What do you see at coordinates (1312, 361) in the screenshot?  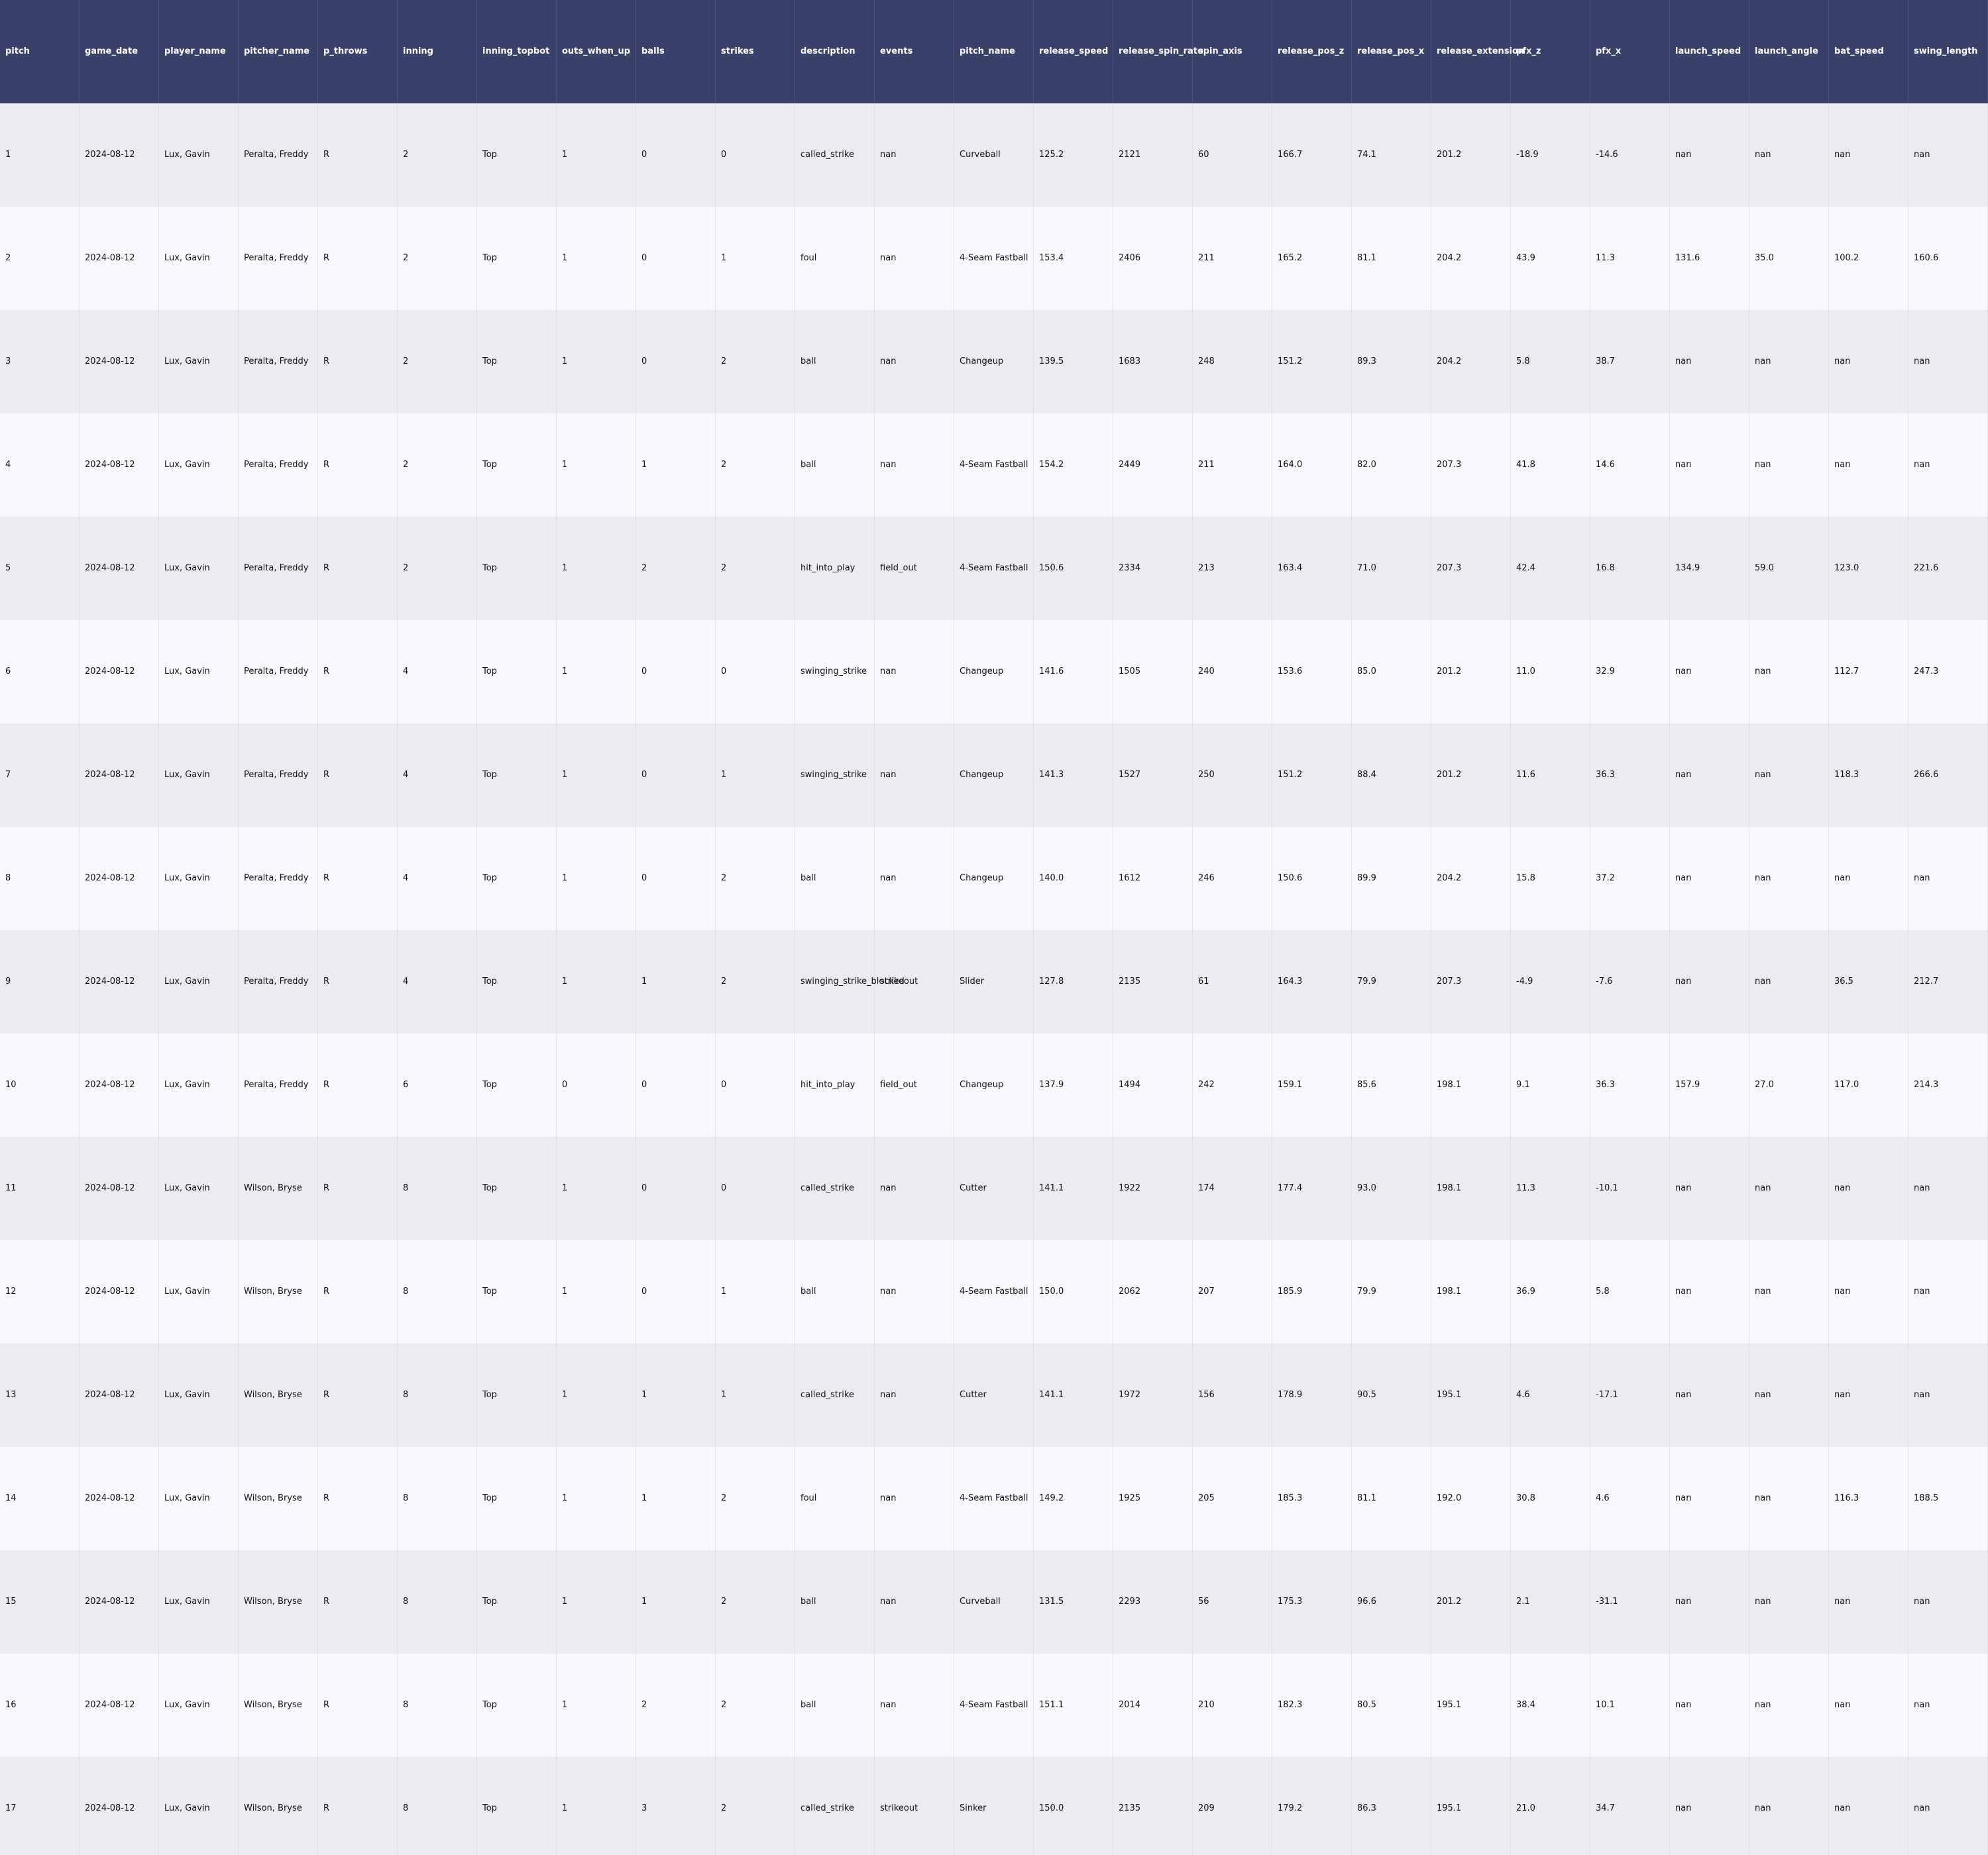 I see `table-cell: 151.2` at bounding box center [1312, 361].